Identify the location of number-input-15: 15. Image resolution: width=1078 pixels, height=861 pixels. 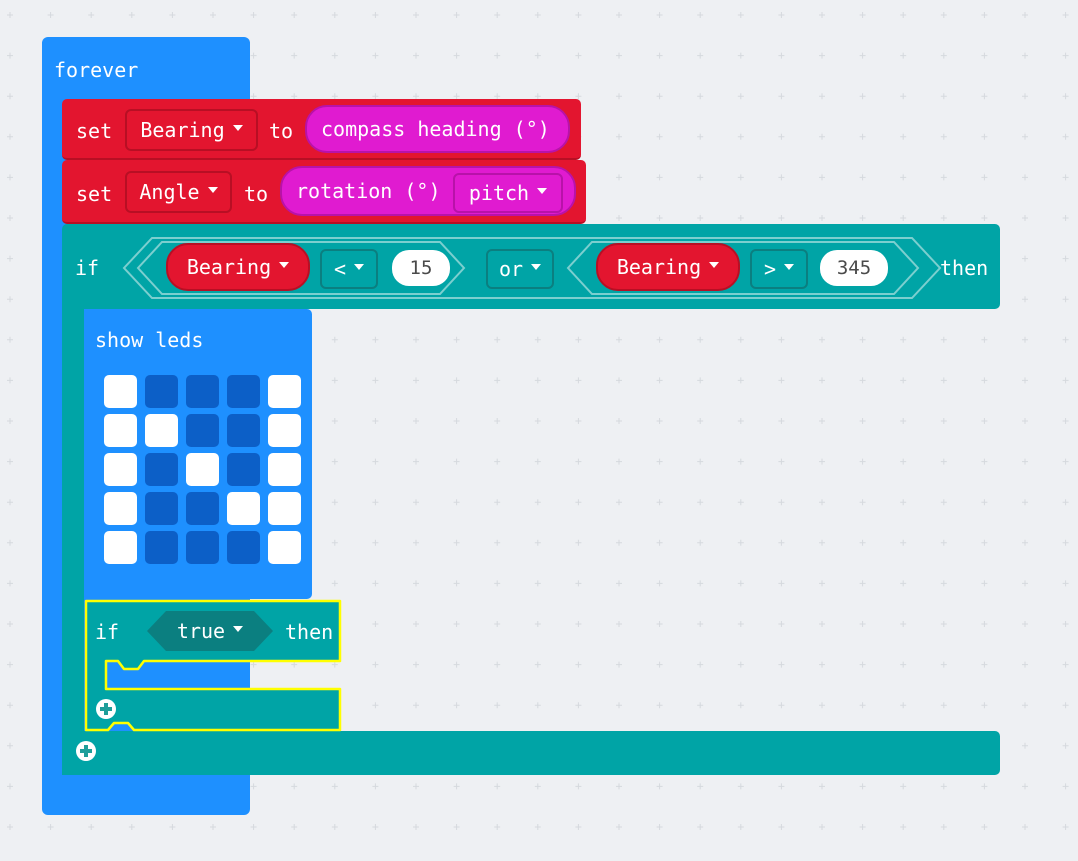
(421, 268).